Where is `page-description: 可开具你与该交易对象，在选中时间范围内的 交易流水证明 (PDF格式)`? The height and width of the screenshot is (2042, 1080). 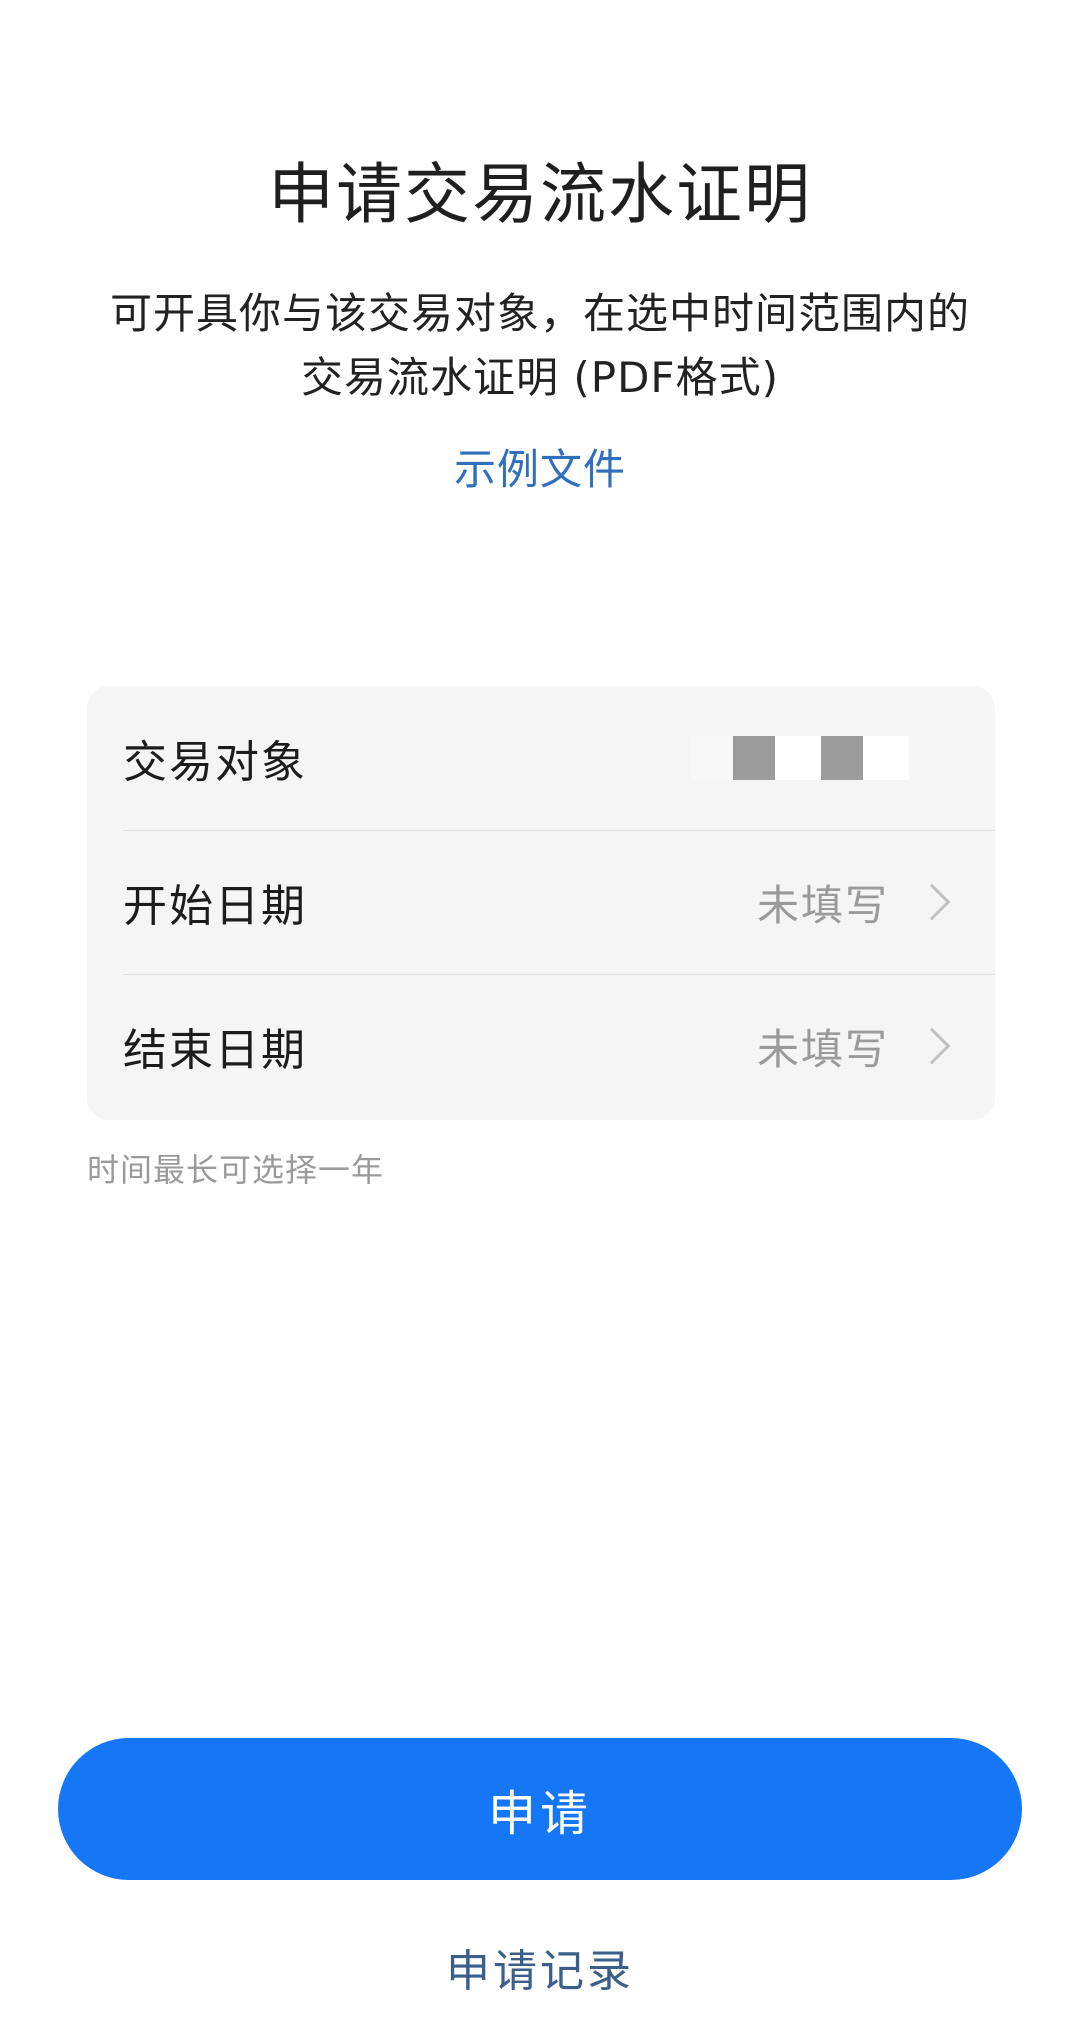
page-description: 可开具你与该交易对象，在选中时间范围内的 交易流水证明 (PDF格式) is located at coordinates (540, 346).